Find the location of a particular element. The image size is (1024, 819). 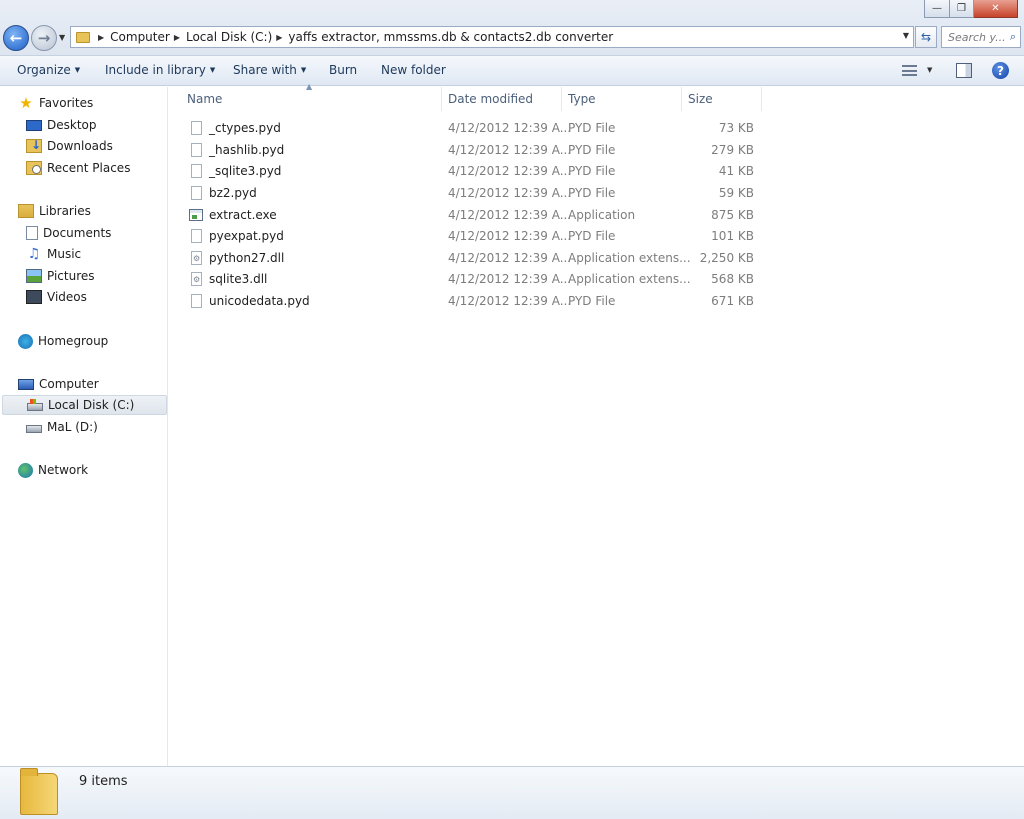

dll-file-icon is located at coordinates (196, 279).